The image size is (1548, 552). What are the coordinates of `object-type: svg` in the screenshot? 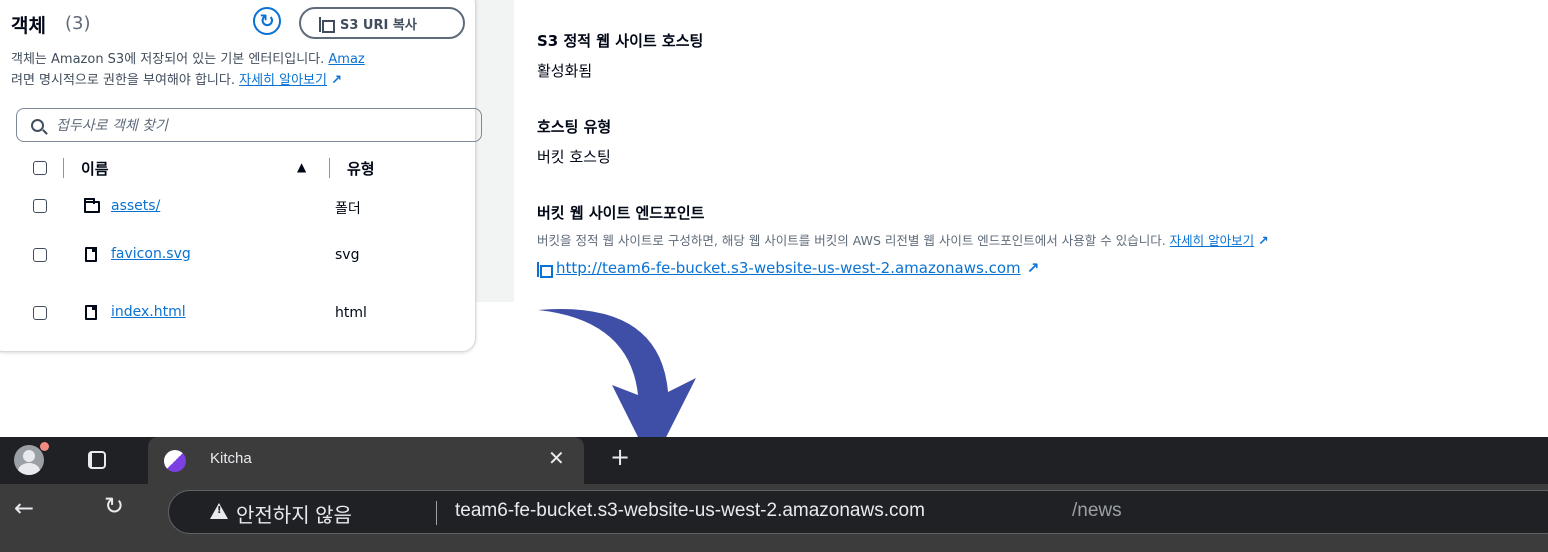 It's located at (347, 255).